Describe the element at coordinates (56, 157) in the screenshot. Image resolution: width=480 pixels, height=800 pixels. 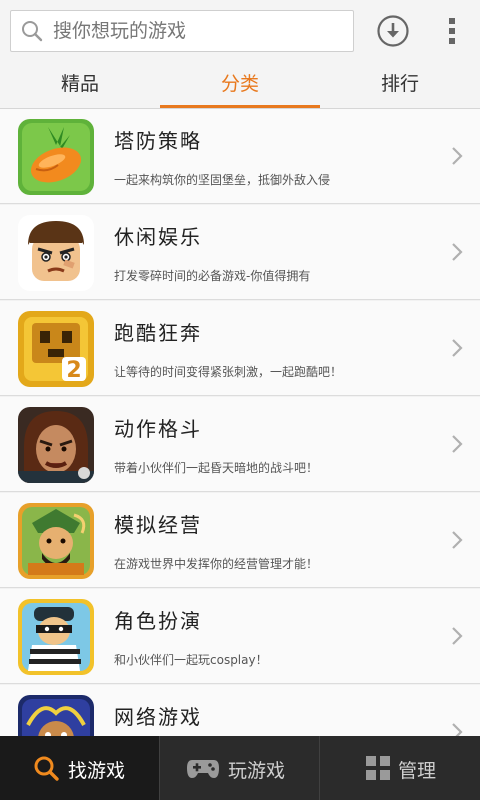
I see `carrot-game-icon` at that location.